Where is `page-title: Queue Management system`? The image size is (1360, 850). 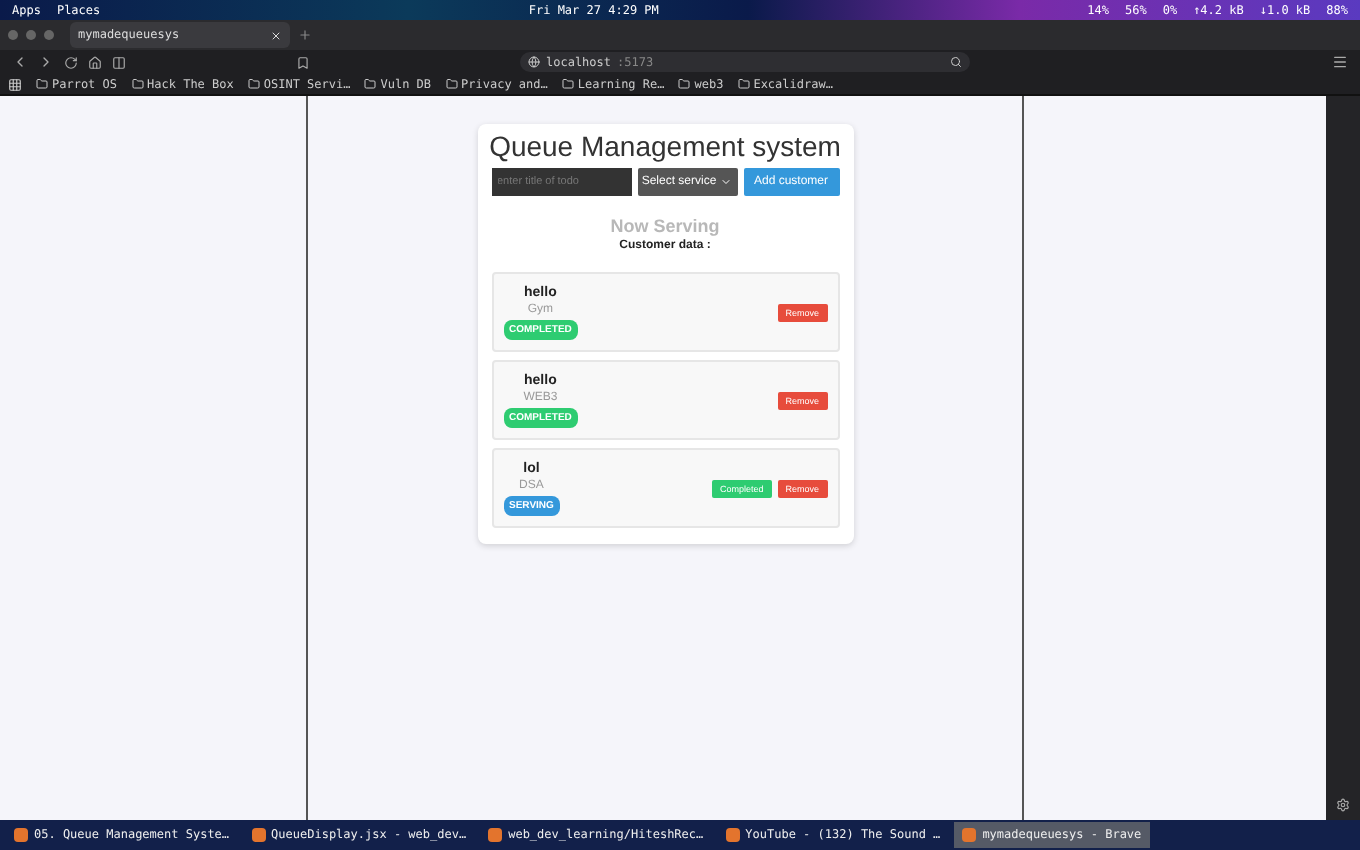
page-title: Queue Management system is located at coordinates (665, 146).